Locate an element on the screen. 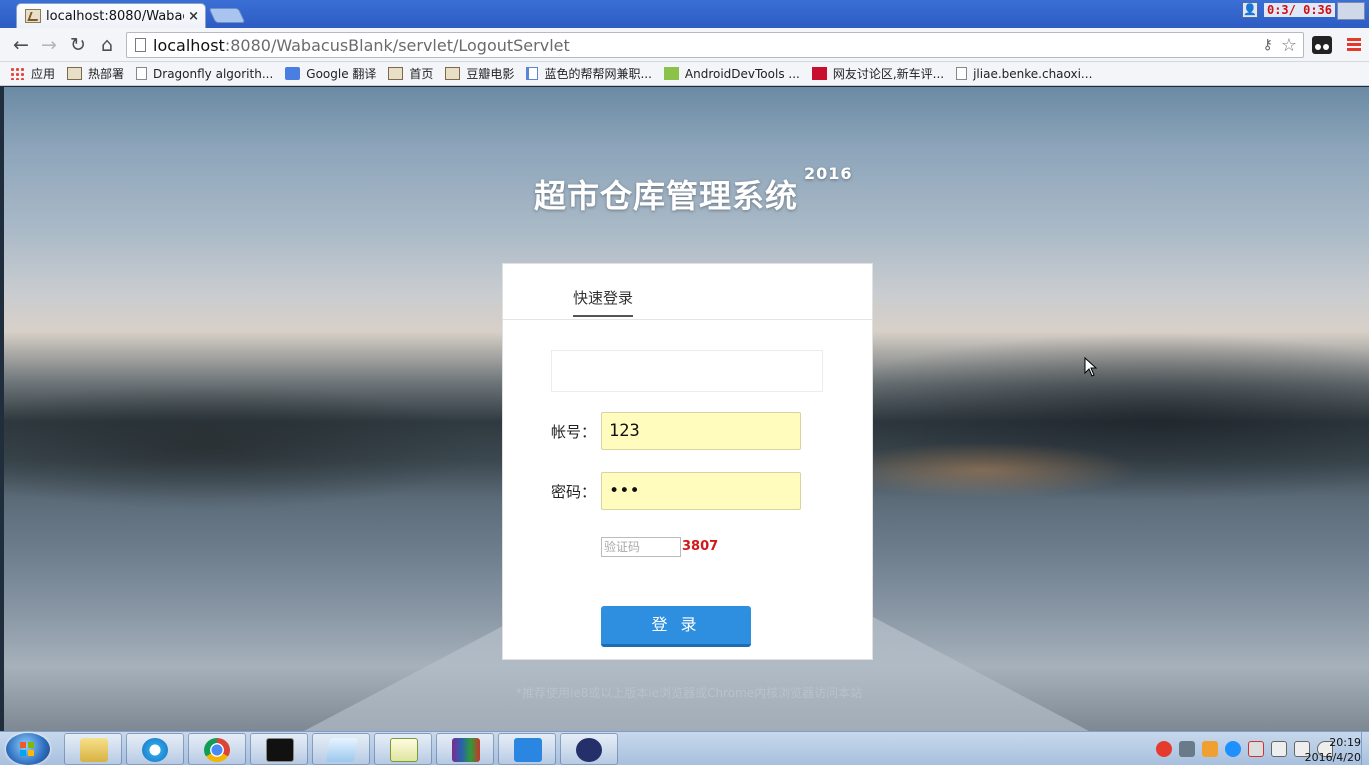 This screenshot has width=1369, height=765. clock-time: 20:19 is located at coordinates (1345, 742).